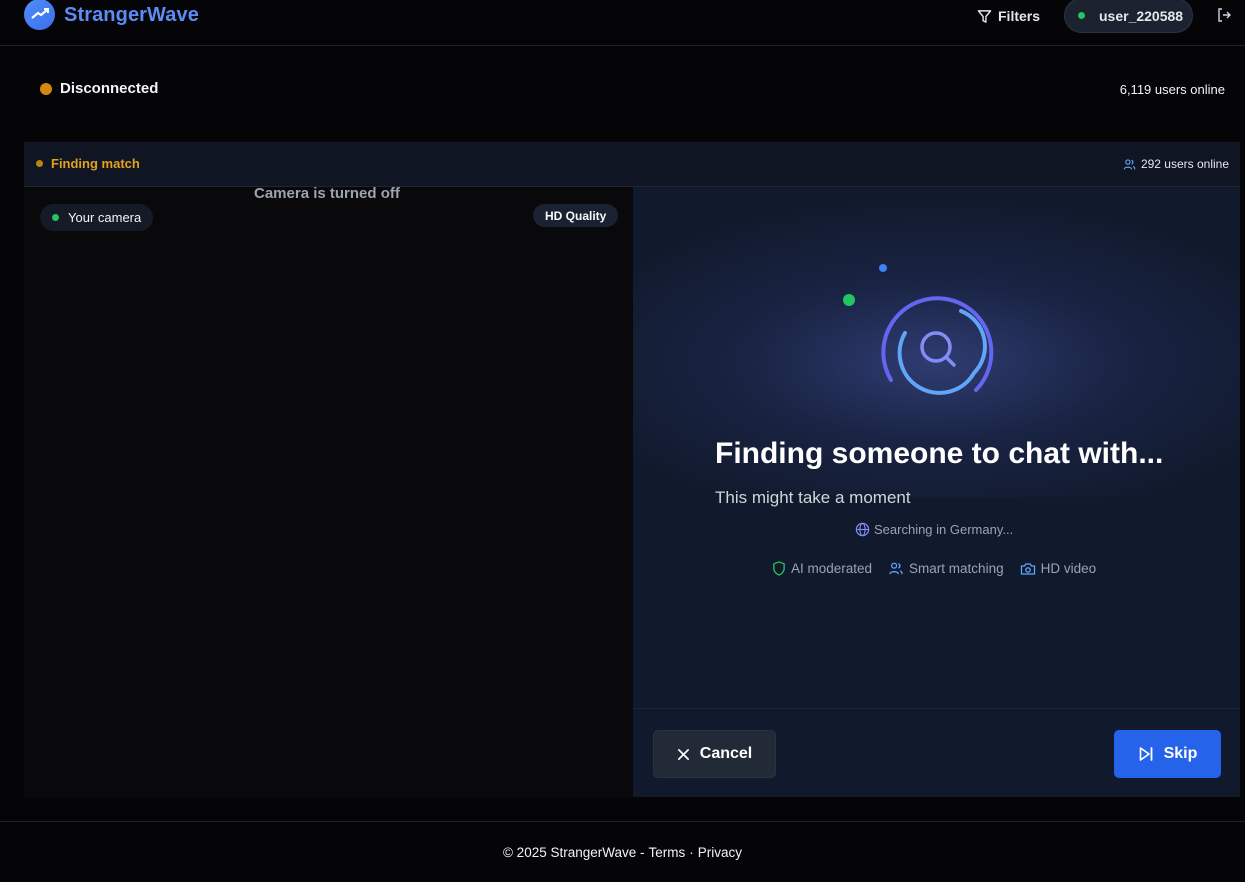  Describe the element at coordinates (683, 754) in the screenshot. I see `close-icon` at that location.